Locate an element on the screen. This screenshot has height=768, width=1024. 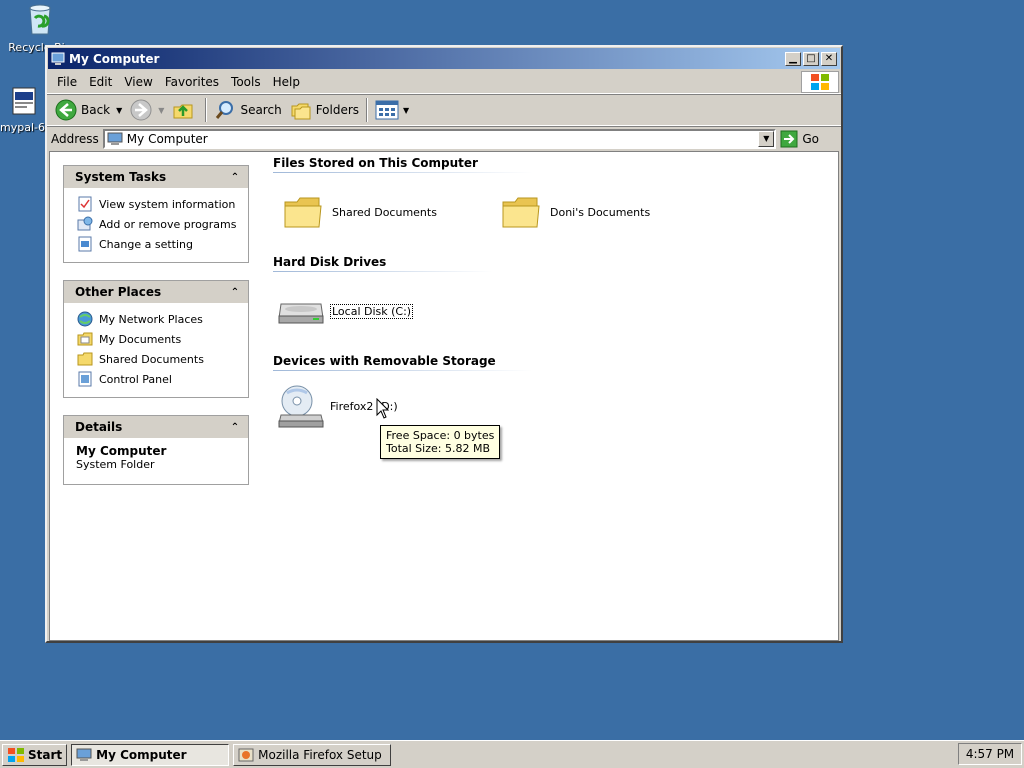
close-icon: ✕ is located at coordinates (829, 58).